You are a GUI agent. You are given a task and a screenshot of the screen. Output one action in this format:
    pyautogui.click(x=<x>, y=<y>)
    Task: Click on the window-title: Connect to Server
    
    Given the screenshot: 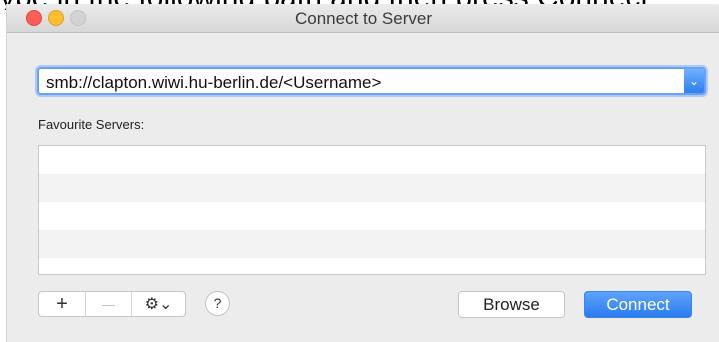 What is the action you would take?
    pyautogui.click(x=363, y=18)
    